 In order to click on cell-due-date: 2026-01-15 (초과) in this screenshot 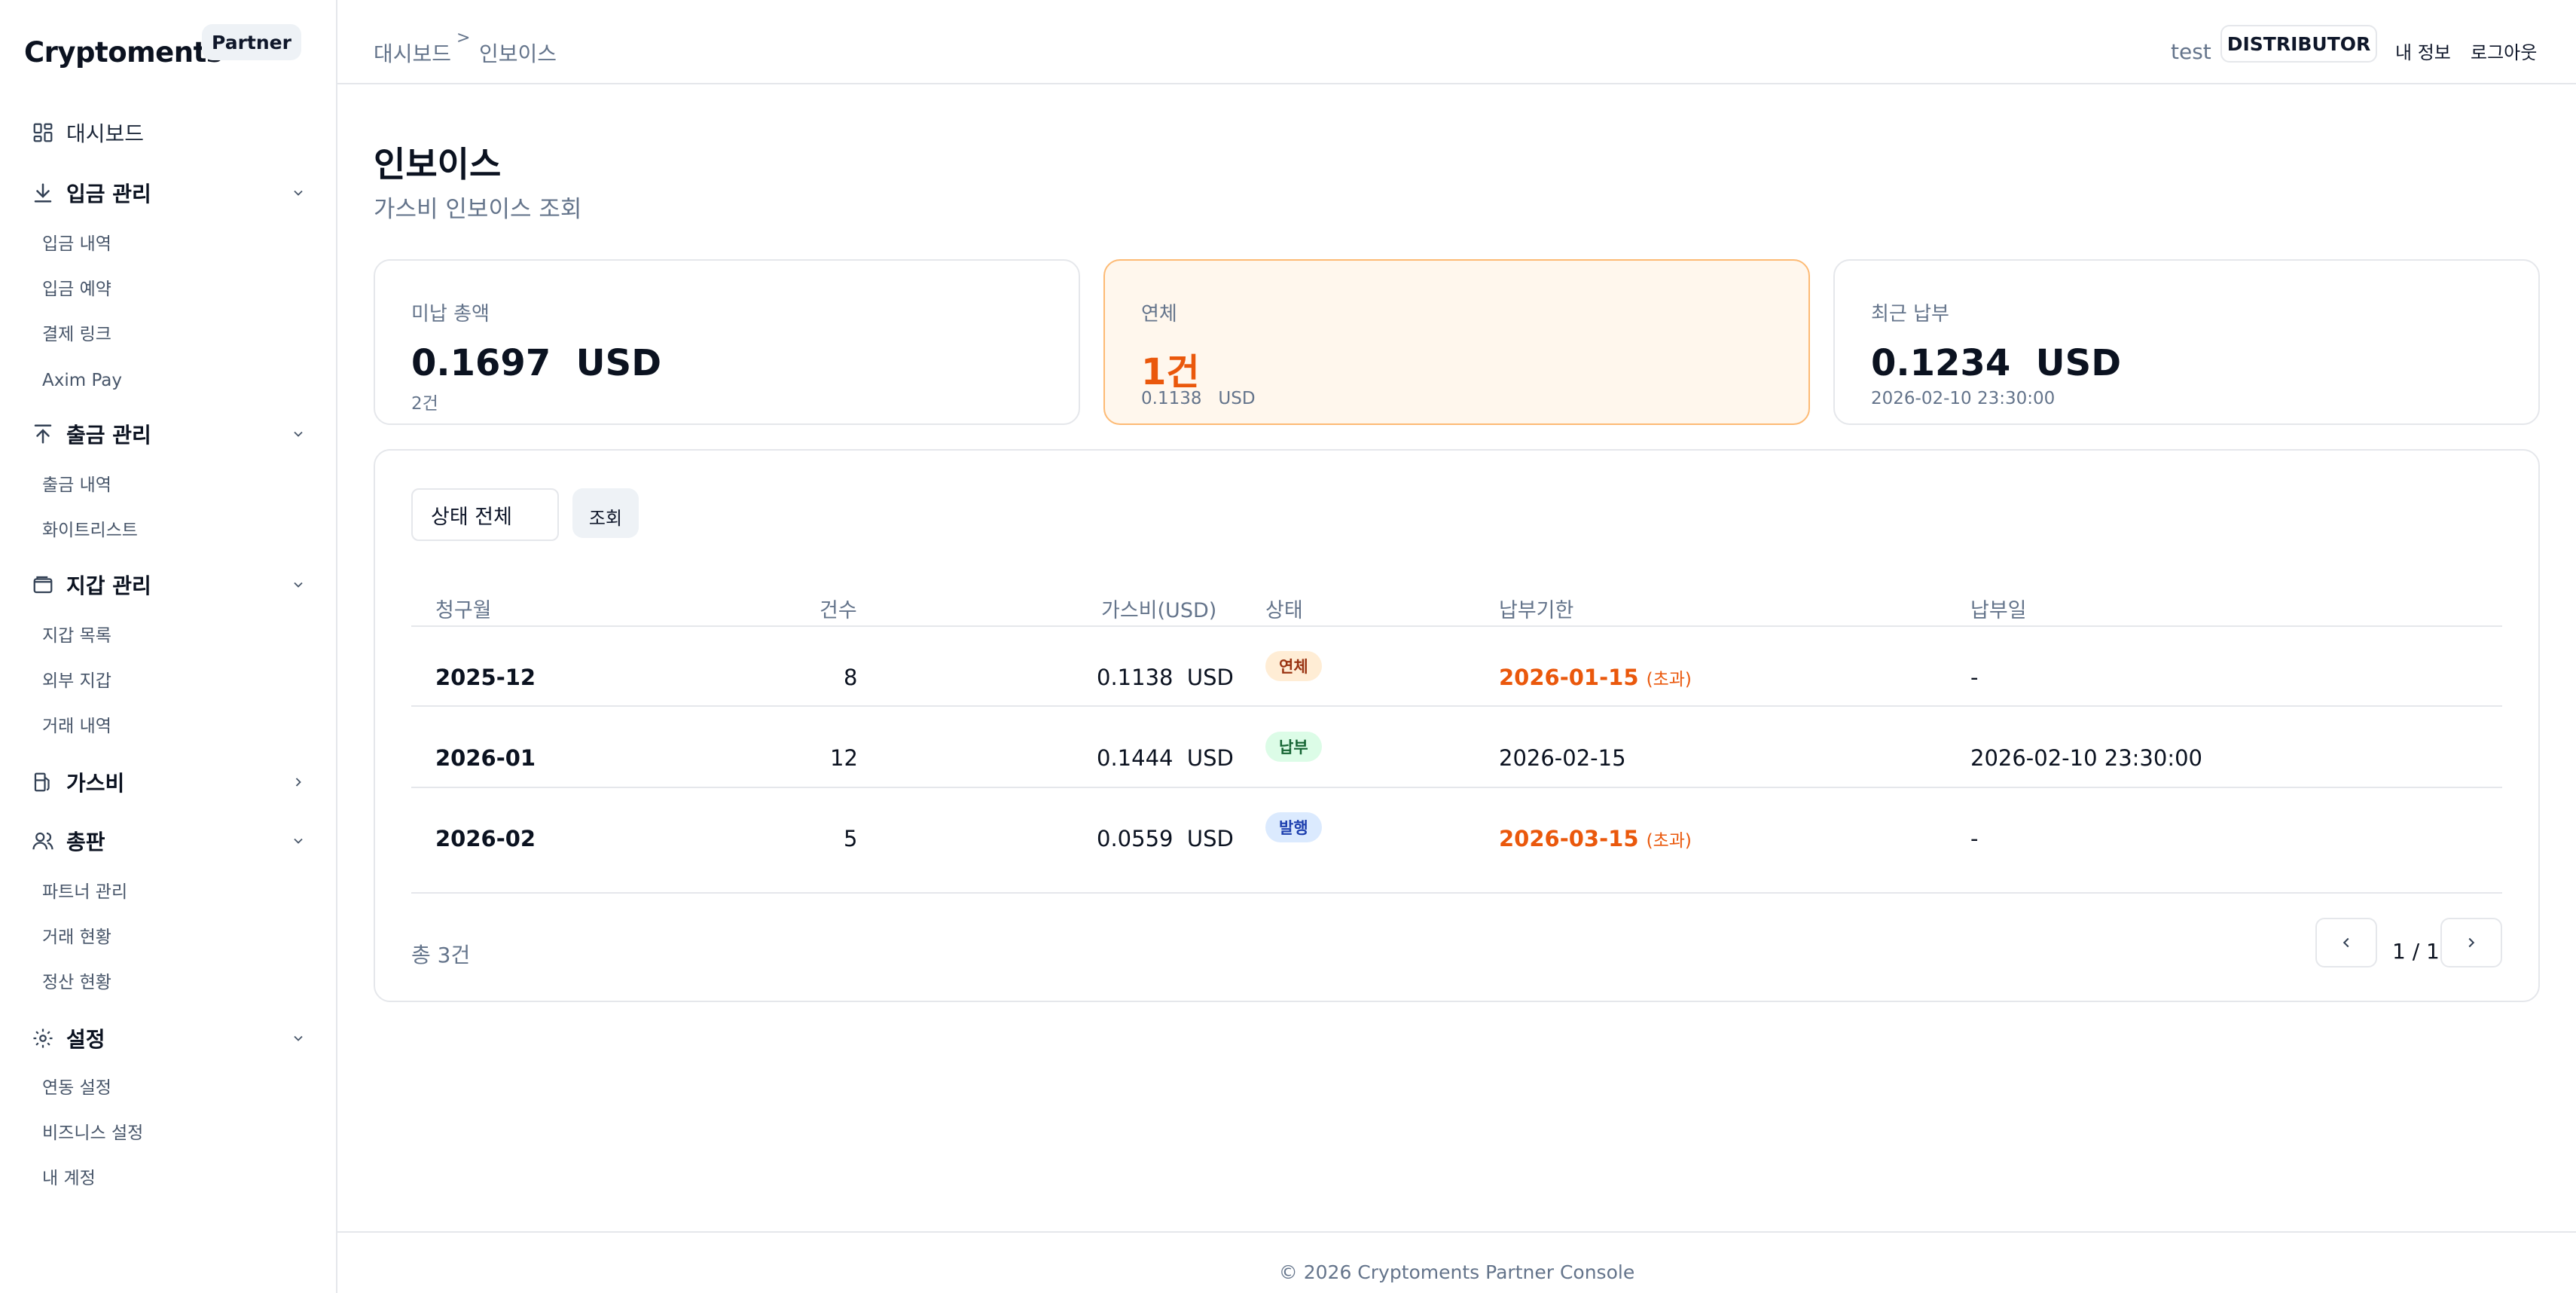, I will do `click(1596, 677)`.